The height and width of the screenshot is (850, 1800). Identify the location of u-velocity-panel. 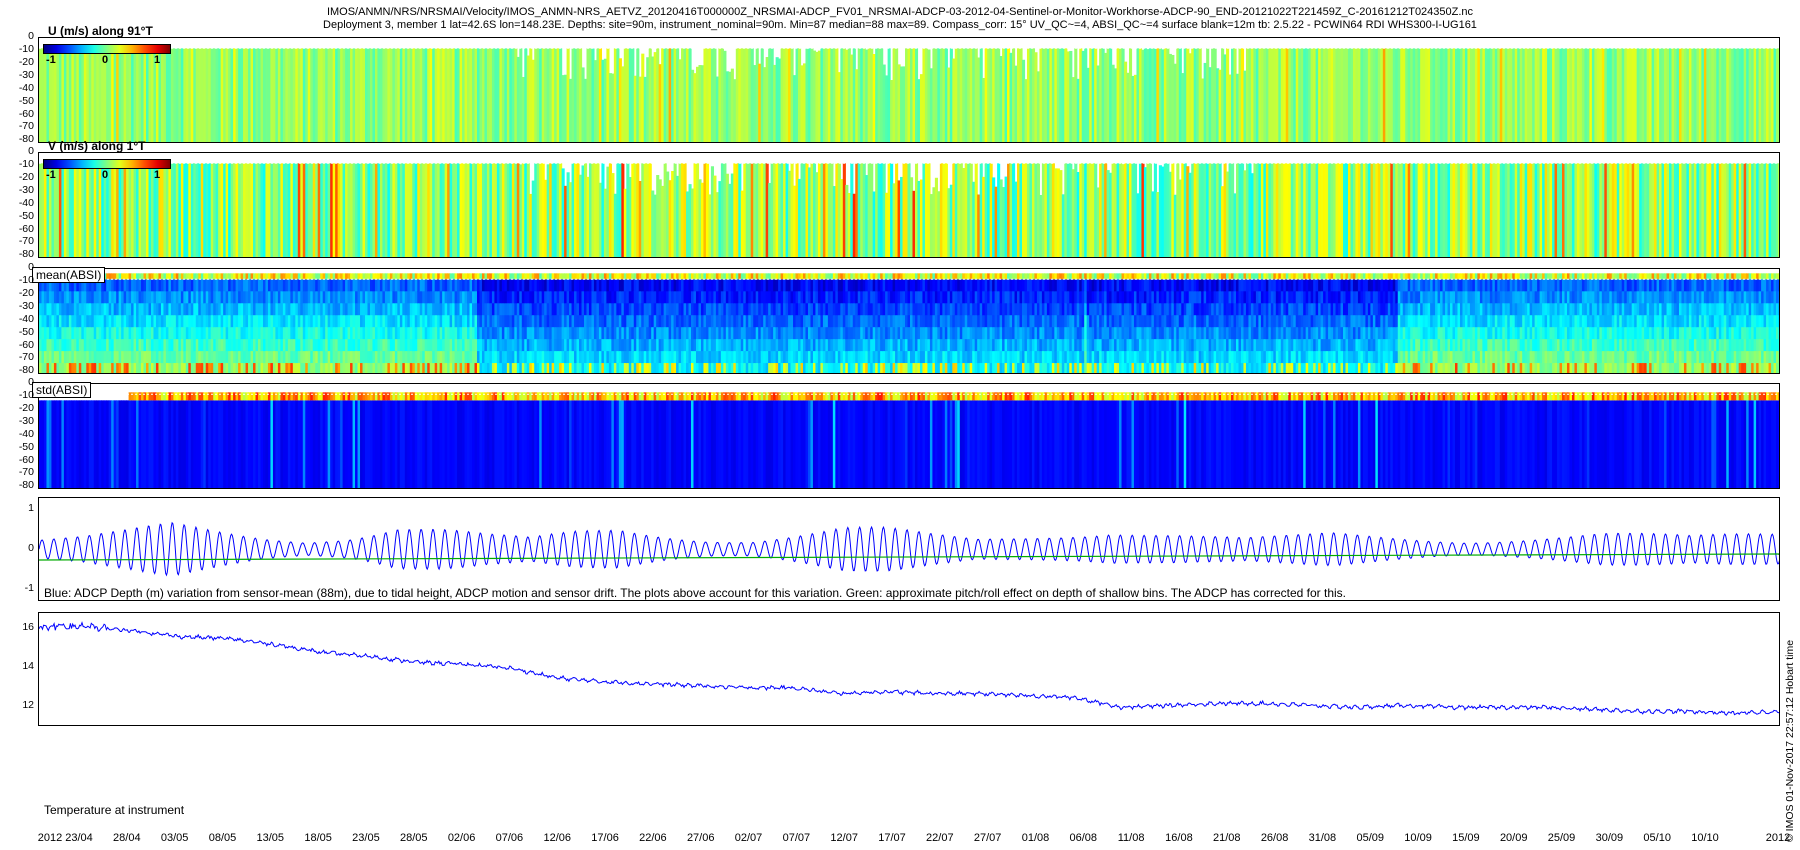
(909, 90).